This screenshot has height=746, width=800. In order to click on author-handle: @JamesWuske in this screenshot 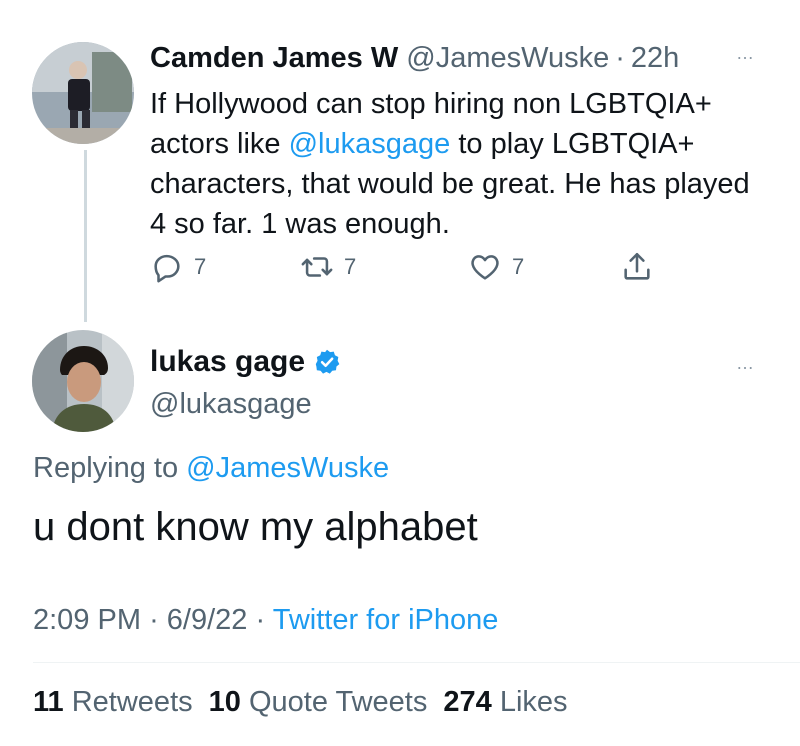, I will do `click(507, 58)`.